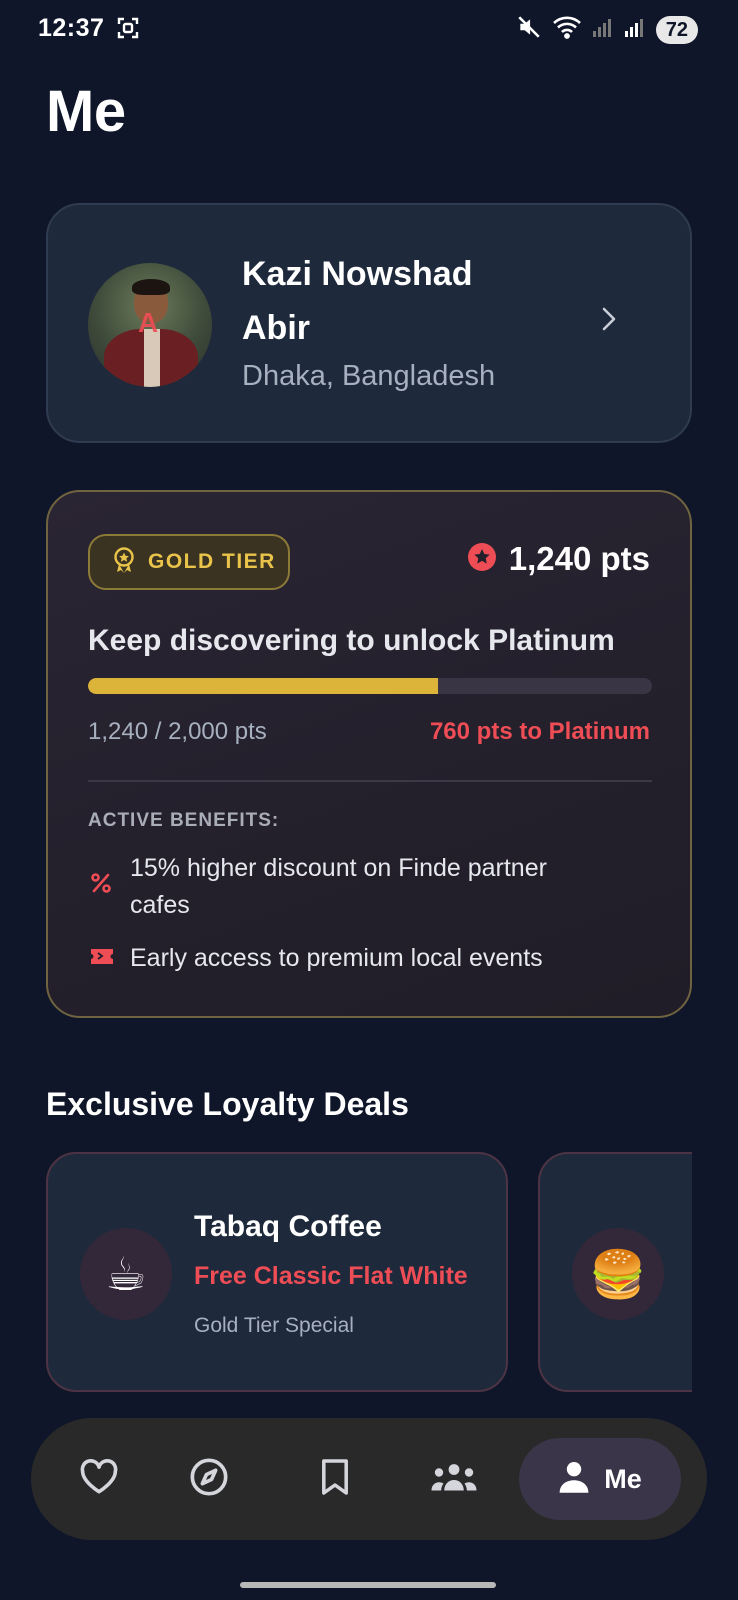 Image resolution: width=738 pixels, height=1600 pixels. Describe the element at coordinates (288, 1226) in the screenshot. I see `deal-name: Tabaq Coffee` at that location.